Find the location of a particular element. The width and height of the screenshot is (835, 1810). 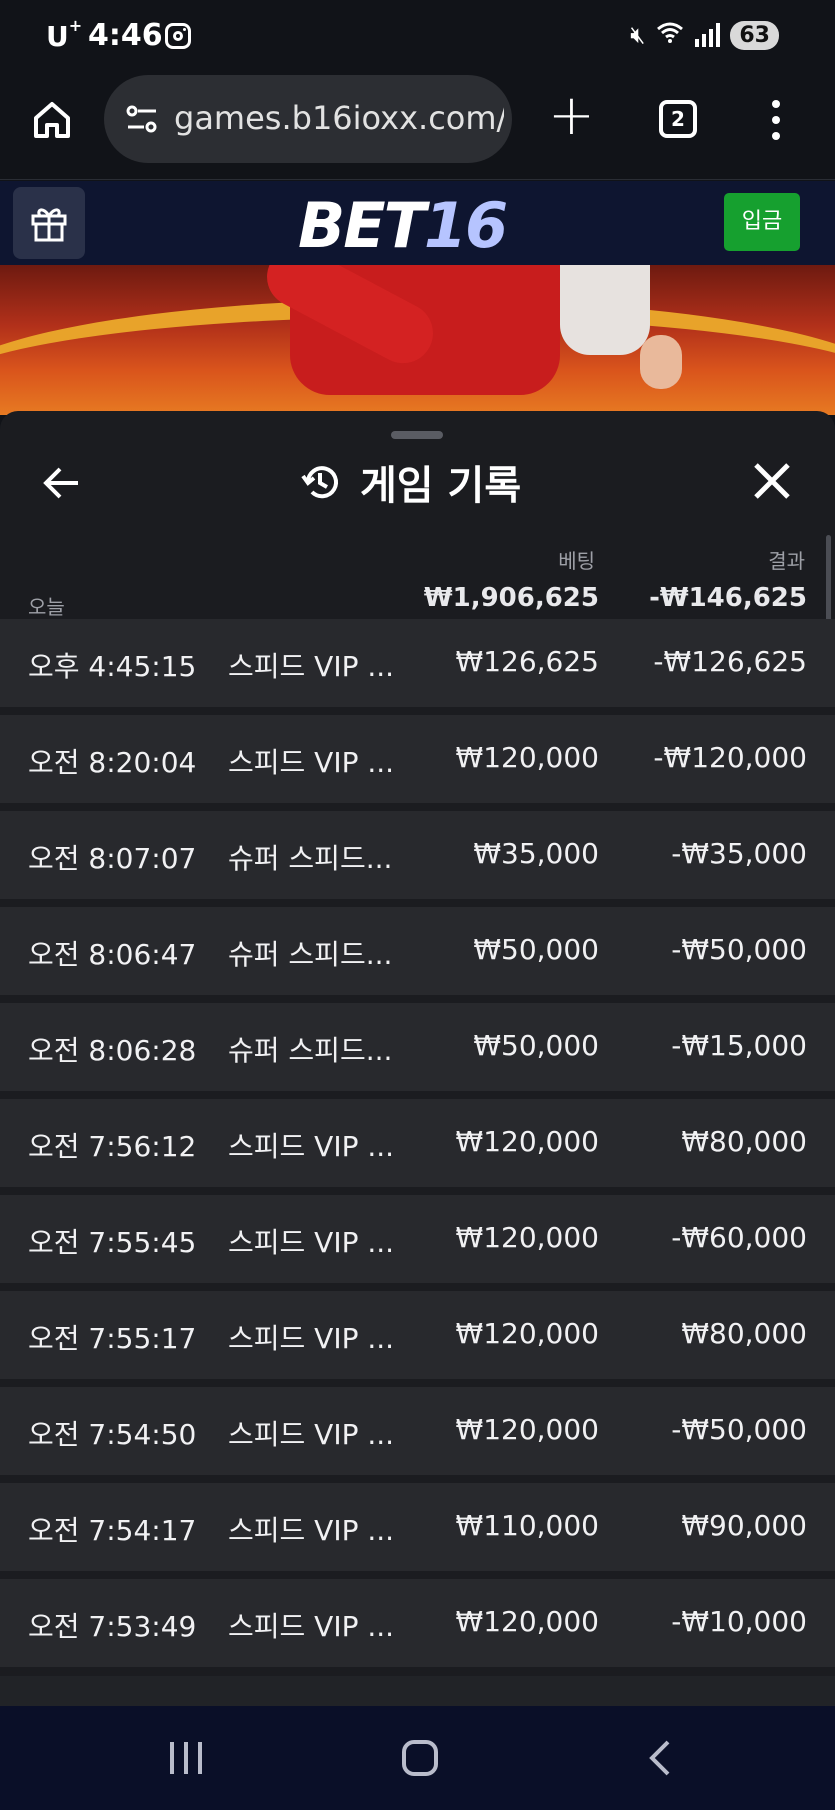

gift-icon is located at coordinates (49, 225).